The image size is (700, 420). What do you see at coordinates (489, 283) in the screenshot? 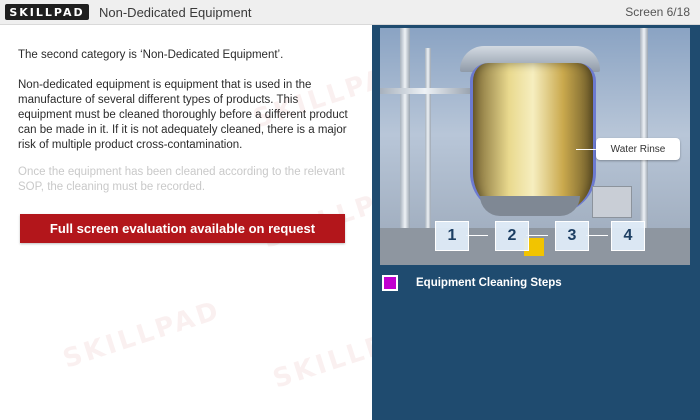
I see `legend-label: Equipment Cleaning Steps` at bounding box center [489, 283].